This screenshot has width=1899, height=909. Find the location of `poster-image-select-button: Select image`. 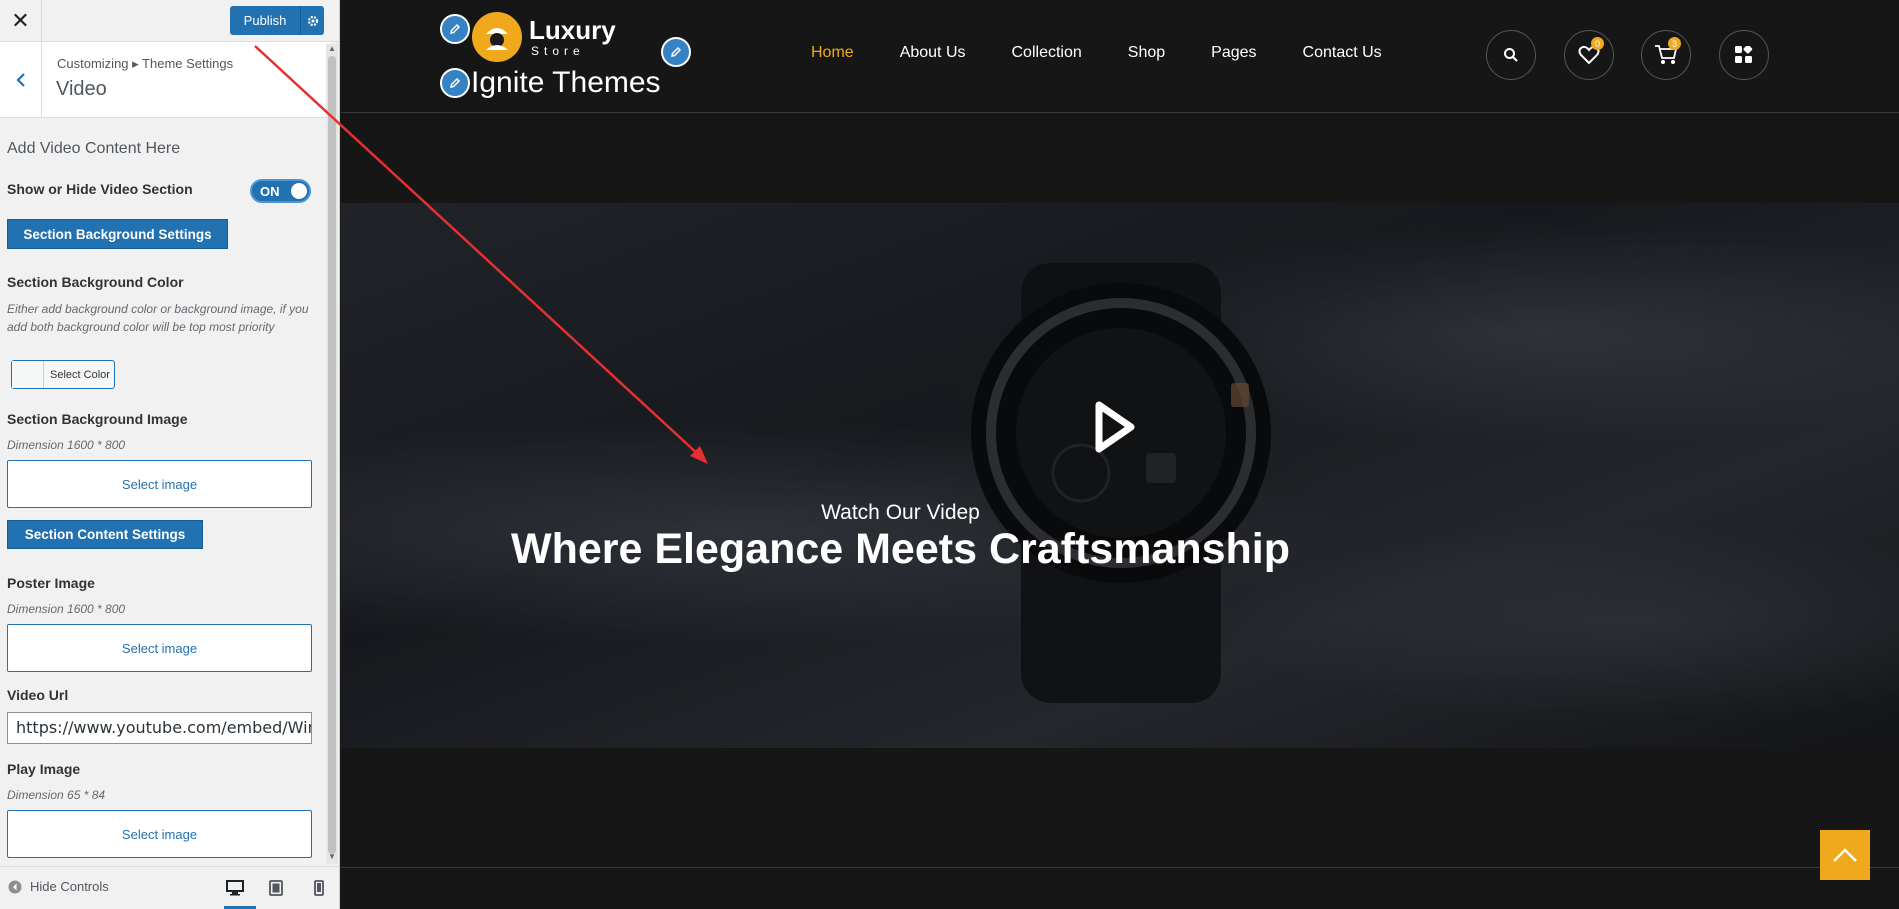

poster-image-select-button: Select image is located at coordinates (159, 648).